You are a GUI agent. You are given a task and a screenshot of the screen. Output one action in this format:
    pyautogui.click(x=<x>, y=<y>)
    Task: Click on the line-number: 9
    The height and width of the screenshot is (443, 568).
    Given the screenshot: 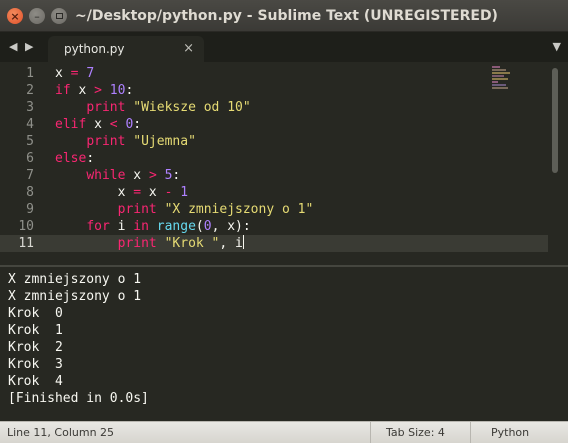 What is the action you would take?
    pyautogui.click(x=30, y=209)
    